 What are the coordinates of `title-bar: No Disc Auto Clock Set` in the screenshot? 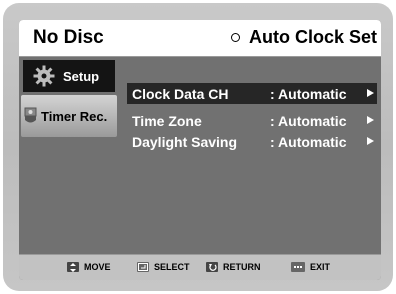 It's located at (200, 38).